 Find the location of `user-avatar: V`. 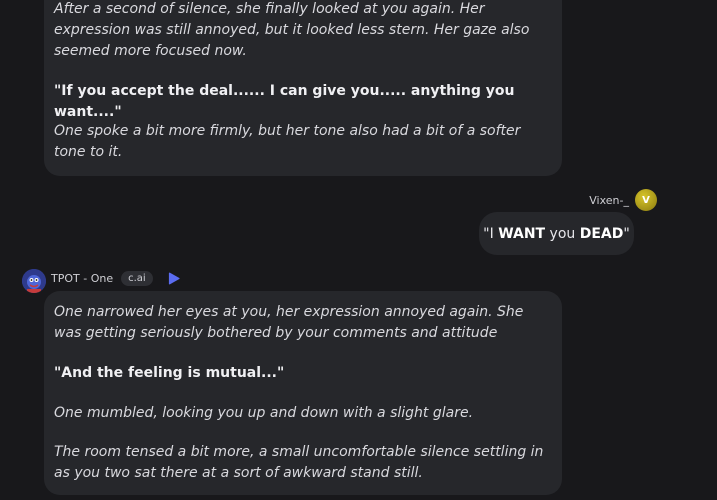

user-avatar: V is located at coordinates (646, 200).